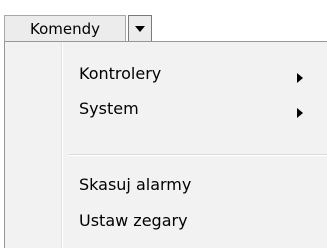 Image resolution: width=327 pixels, height=248 pixels. Describe the element at coordinates (198, 155) in the screenshot. I see `menu-separator` at that location.